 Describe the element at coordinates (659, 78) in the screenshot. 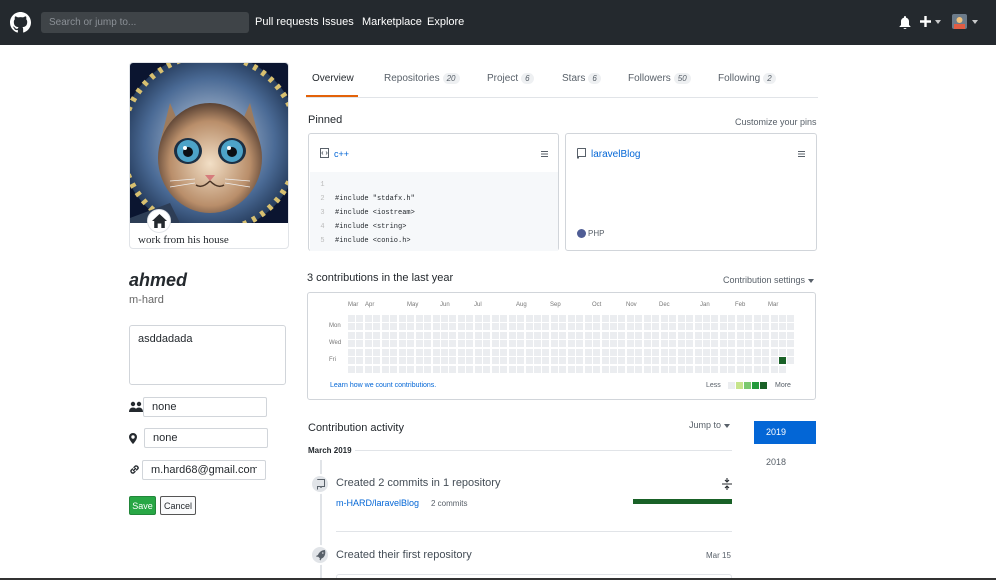

I see `tab-followers: Followers 50` at that location.